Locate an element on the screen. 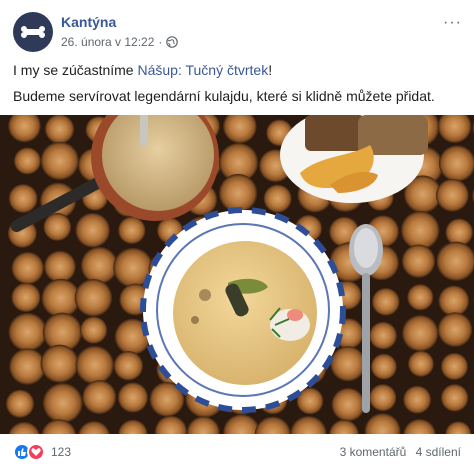 This screenshot has width=474, height=474. engagement-stats: 3 komentářů 4 sdílení is located at coordinates (400, 452).